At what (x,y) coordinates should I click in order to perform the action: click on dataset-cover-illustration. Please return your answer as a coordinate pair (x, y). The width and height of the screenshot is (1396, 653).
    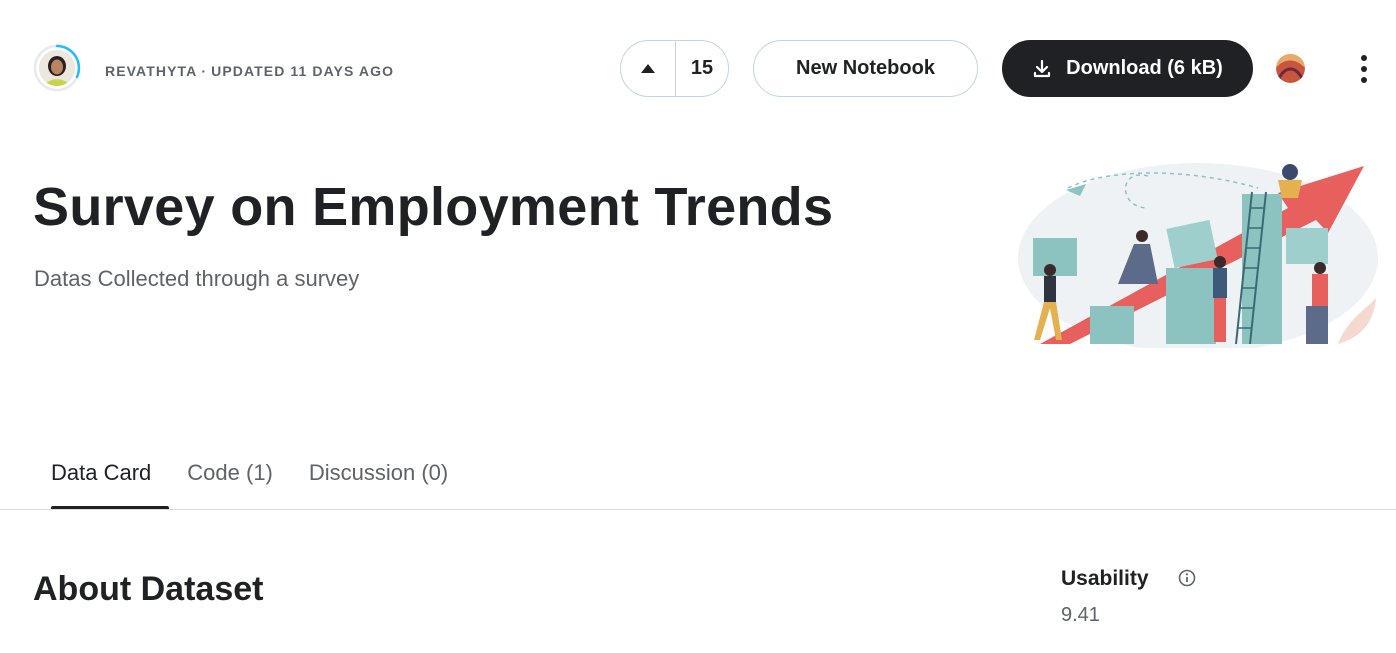
    Looking at the image, I should click on (1198, 255).